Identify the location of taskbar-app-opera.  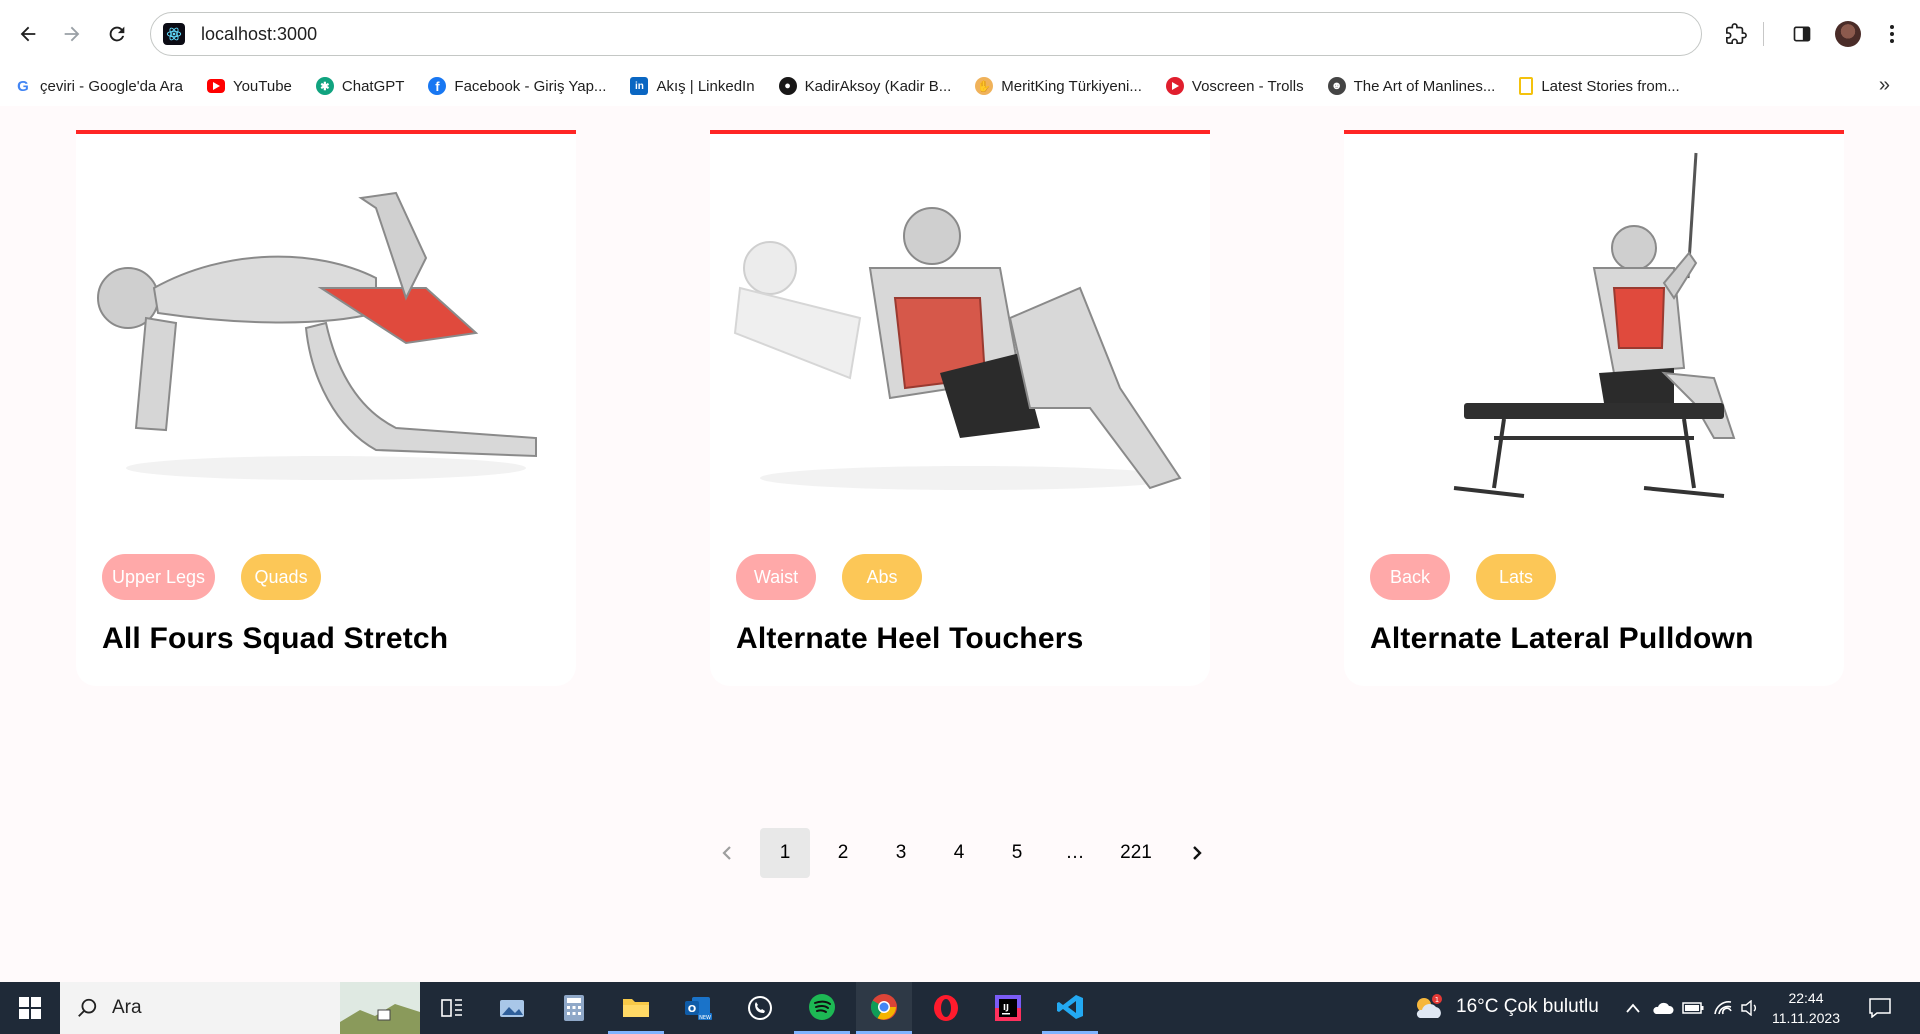
(946, 1008).